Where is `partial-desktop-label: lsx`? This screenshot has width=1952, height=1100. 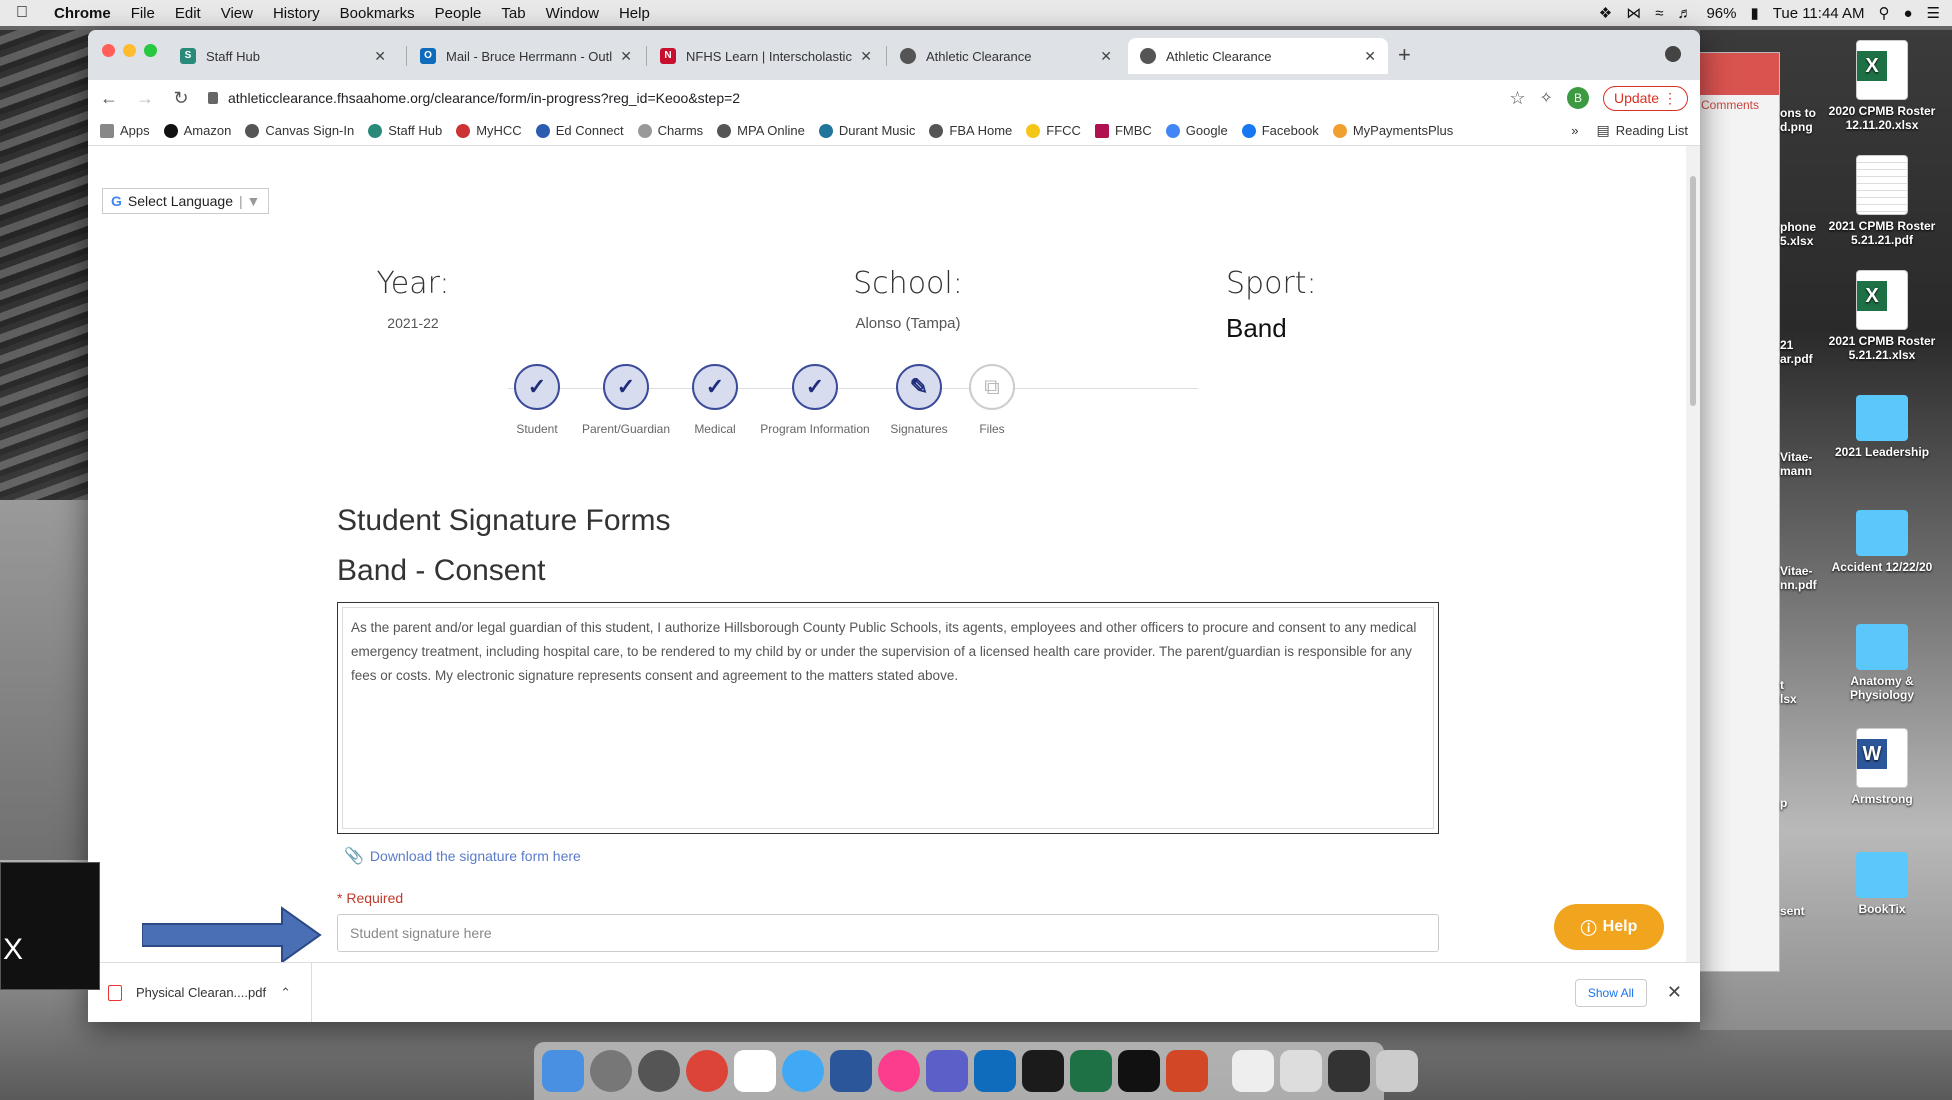 partial-desktop-label: lsx is located at coordinates (1788, 699).